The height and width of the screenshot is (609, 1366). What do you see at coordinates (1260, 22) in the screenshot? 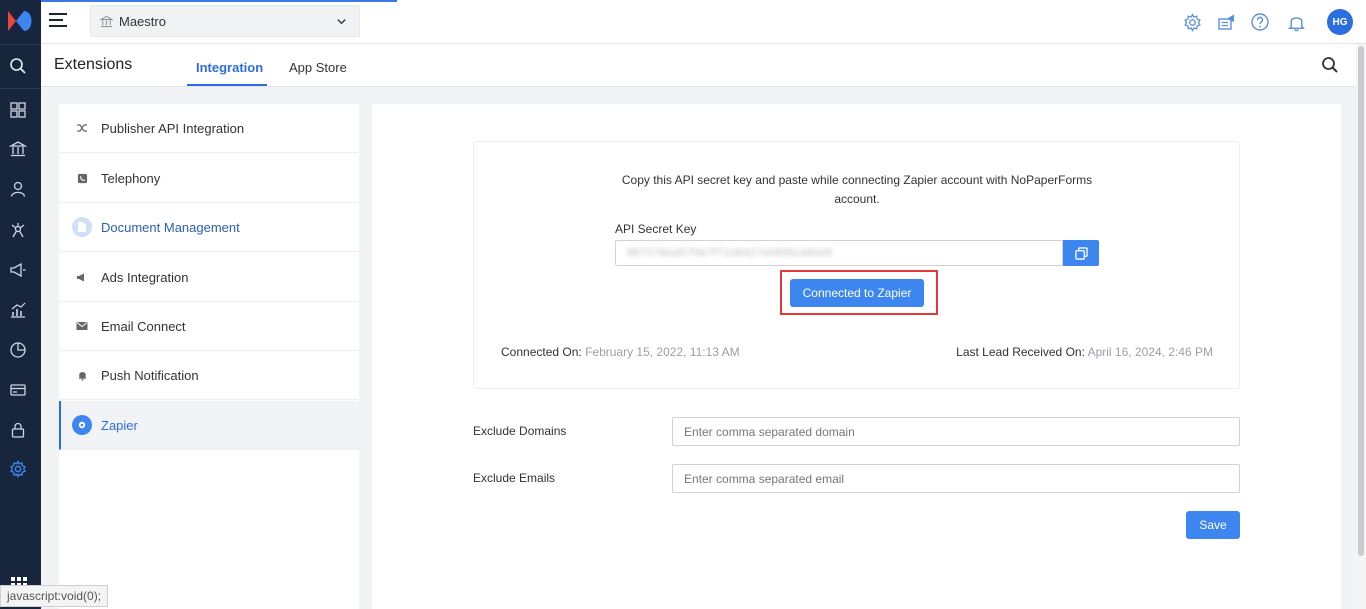
I see `help-icon` at bounding box center [1260, 22].